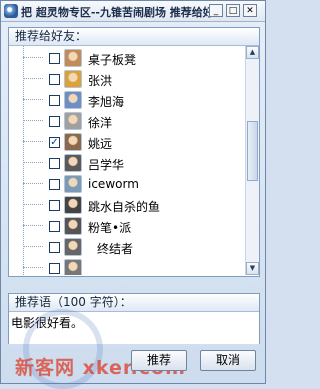  What do you see at coordinates (106, 102) in the screenshot?
I see `friend-name: 李旭海` at bounding box center [106, 102].